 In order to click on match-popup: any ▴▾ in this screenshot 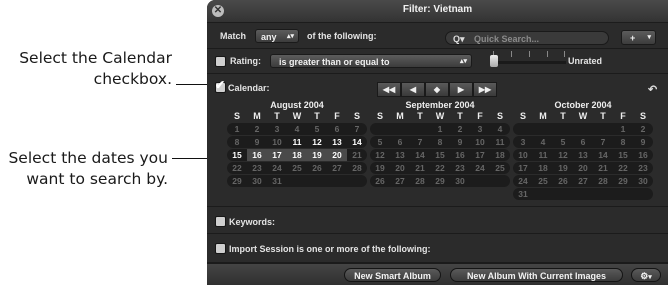, I will do `click(277, 36)`.